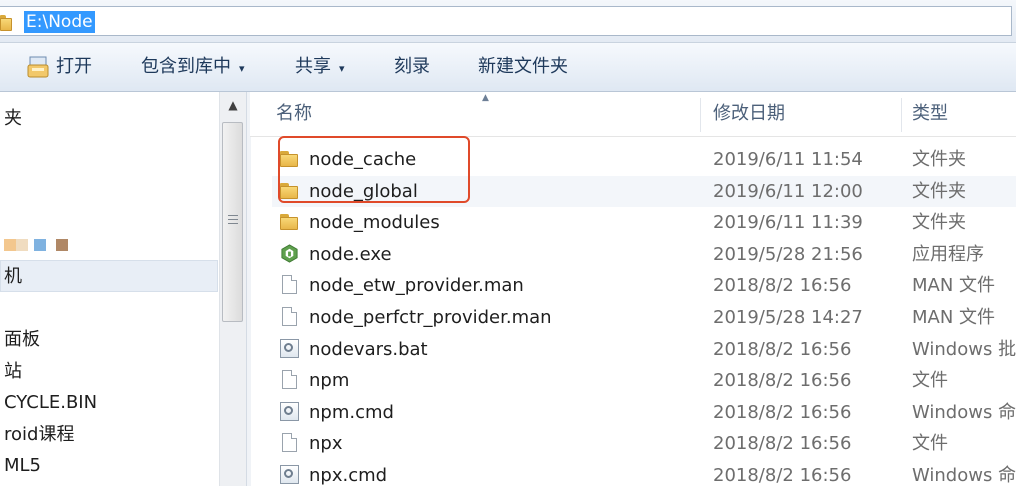 The width and height of the screenshot is (1016, 491). I want to click on file-name: node_modules, so click(374, 222).